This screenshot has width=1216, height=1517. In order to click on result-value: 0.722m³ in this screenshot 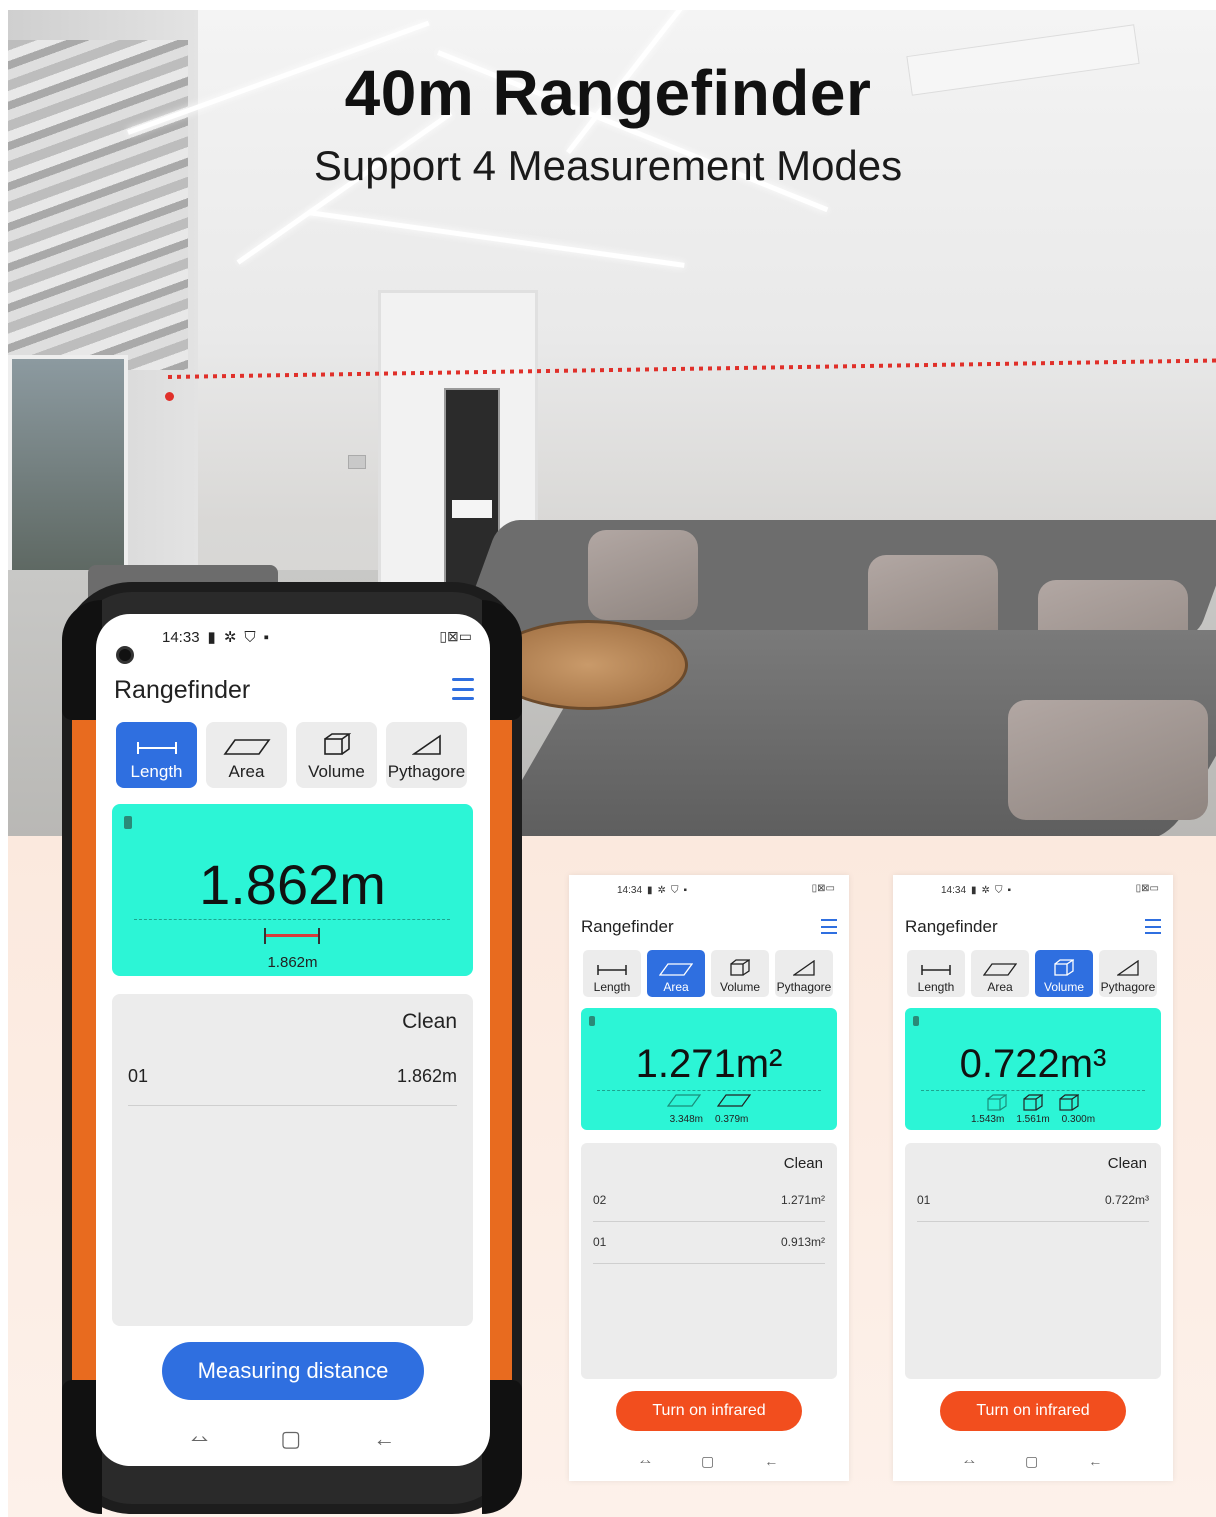, I will do `click(1033, 1064)`.